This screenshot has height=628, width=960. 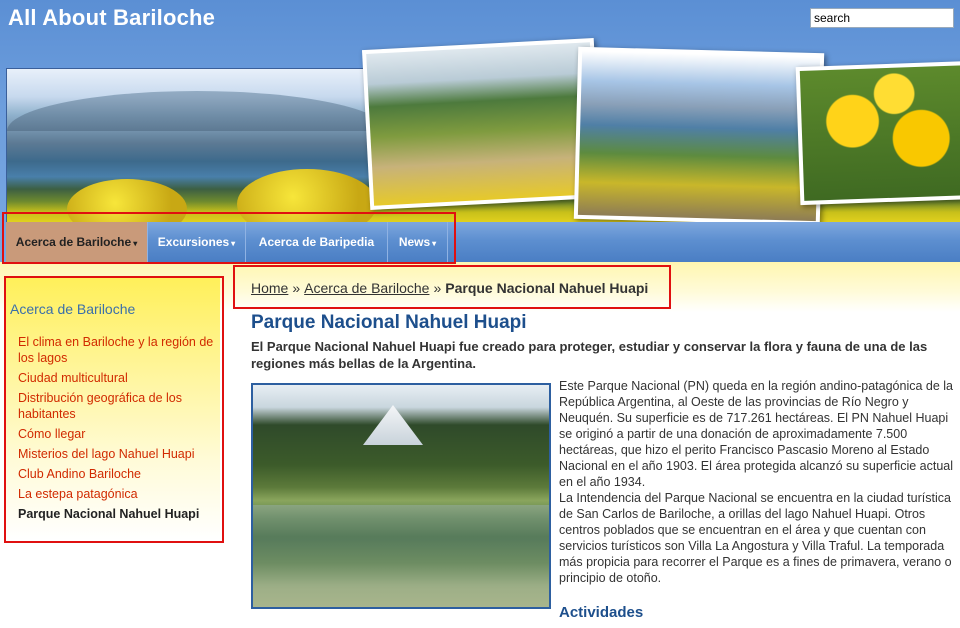 What do you see at coordinates (482, 124) in the screenshot?
I see `banner-photo-lakeside` at bounding box center [482, 124].